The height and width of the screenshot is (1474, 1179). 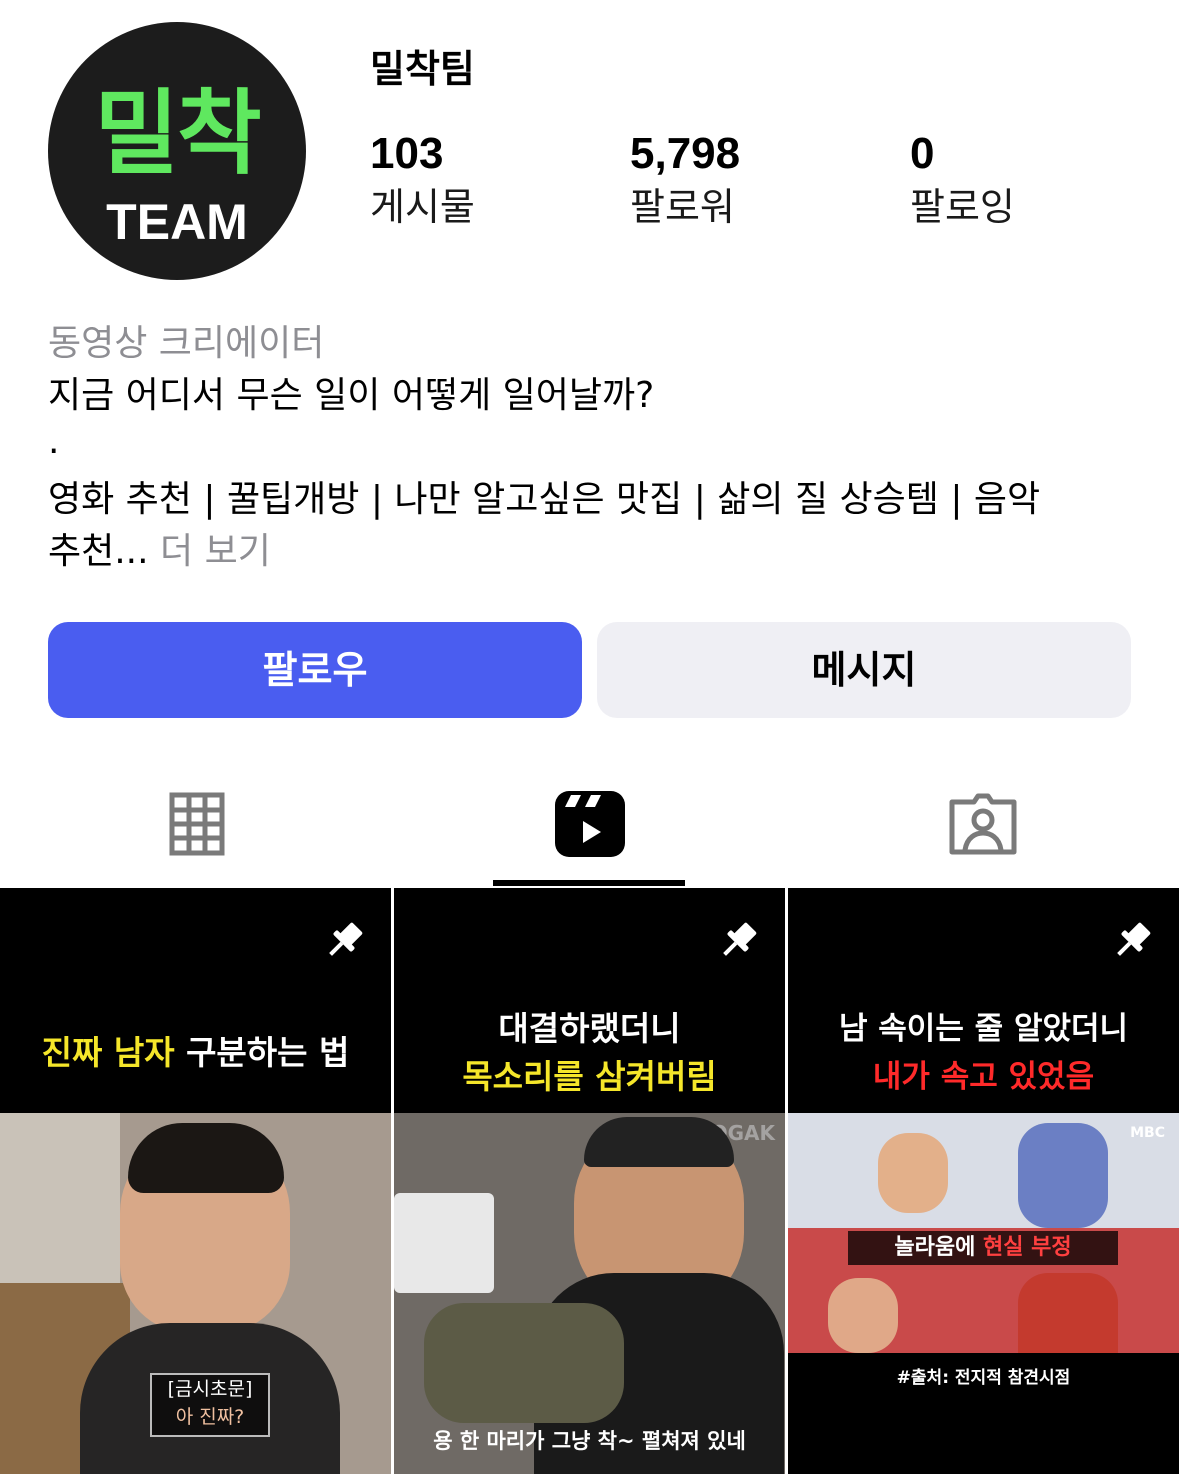 I want to click on reel-overlay-highlight: 현실 부정, so click(x=1027, y=1247).